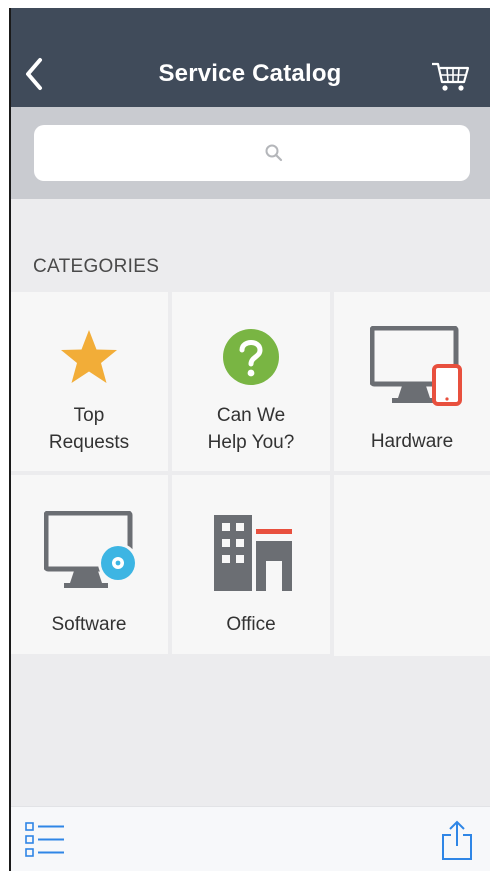  I want to click on category-label: Hardware, so click(412, 441).